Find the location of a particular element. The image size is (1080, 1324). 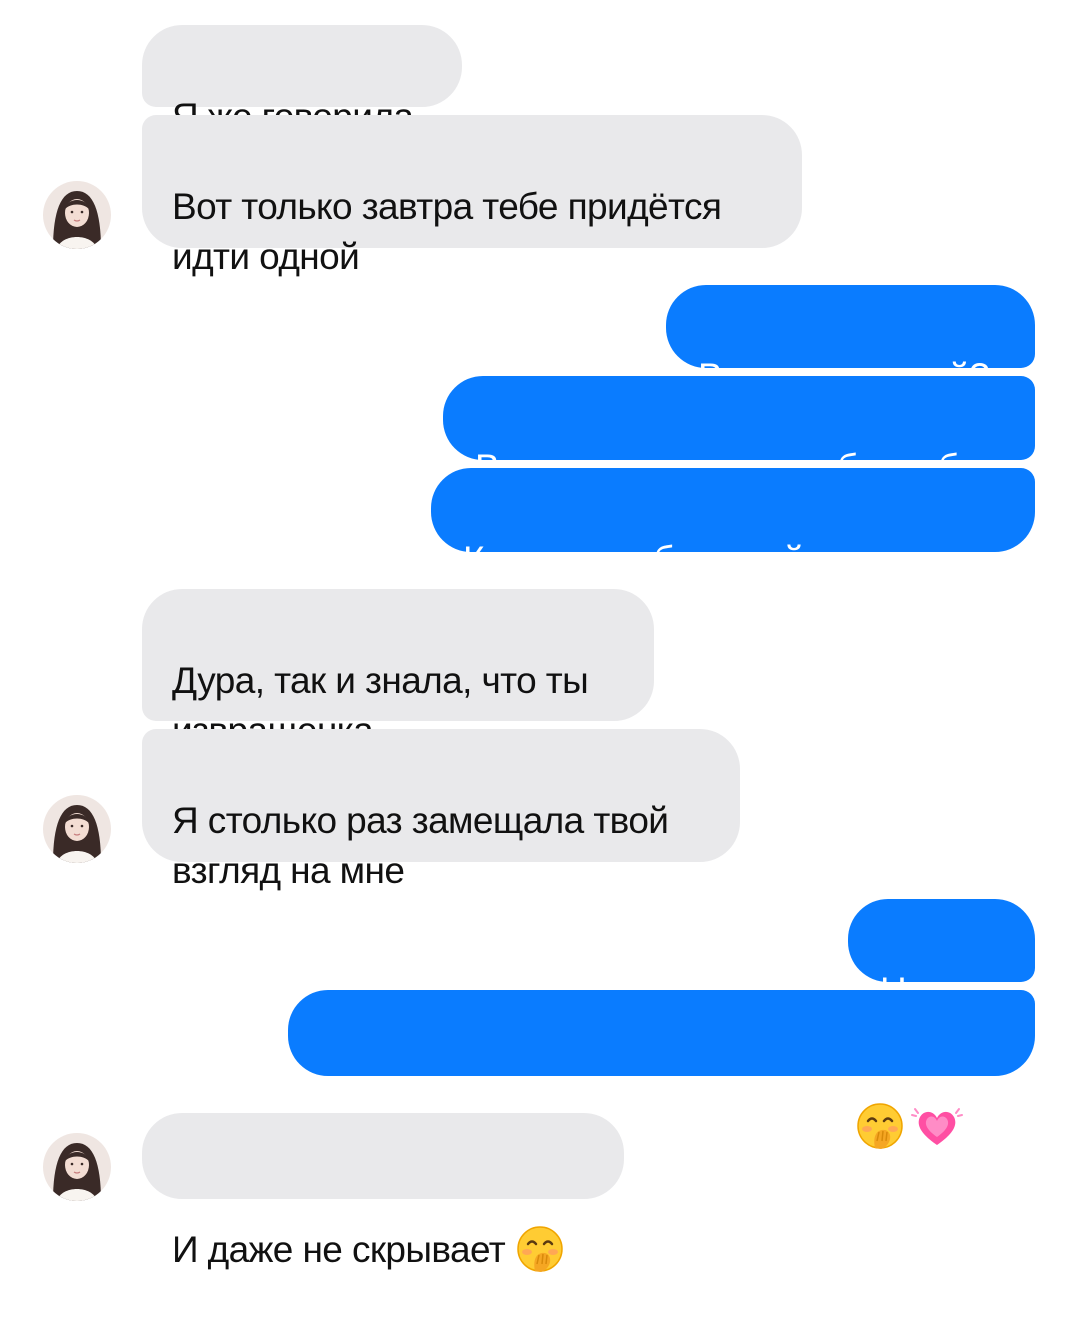

message-bubble-outgoing: Мой взгляд всегда находит тебя is located at coordinates (661, 1069).